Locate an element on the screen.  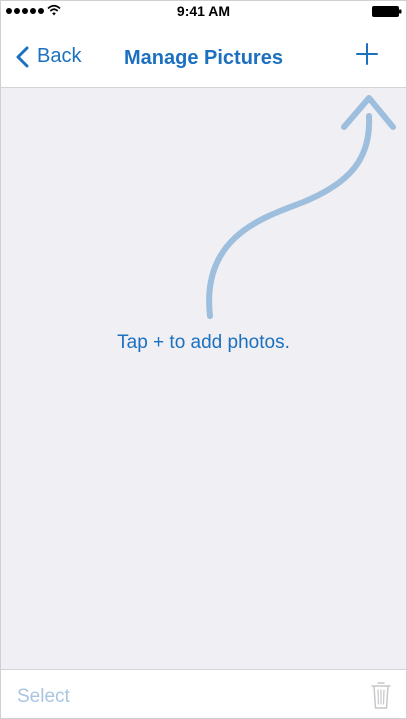
trash-icon is located at coordinates (381, 695).